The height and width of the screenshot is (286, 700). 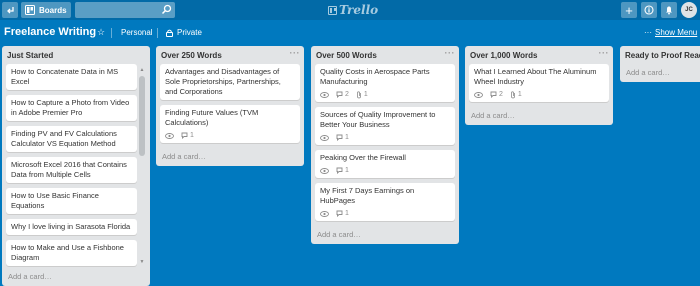 What do you see at coordinates (53, 10) in the screenshot?
I see `boards-label: Boards` at bounding box center [53, 10].